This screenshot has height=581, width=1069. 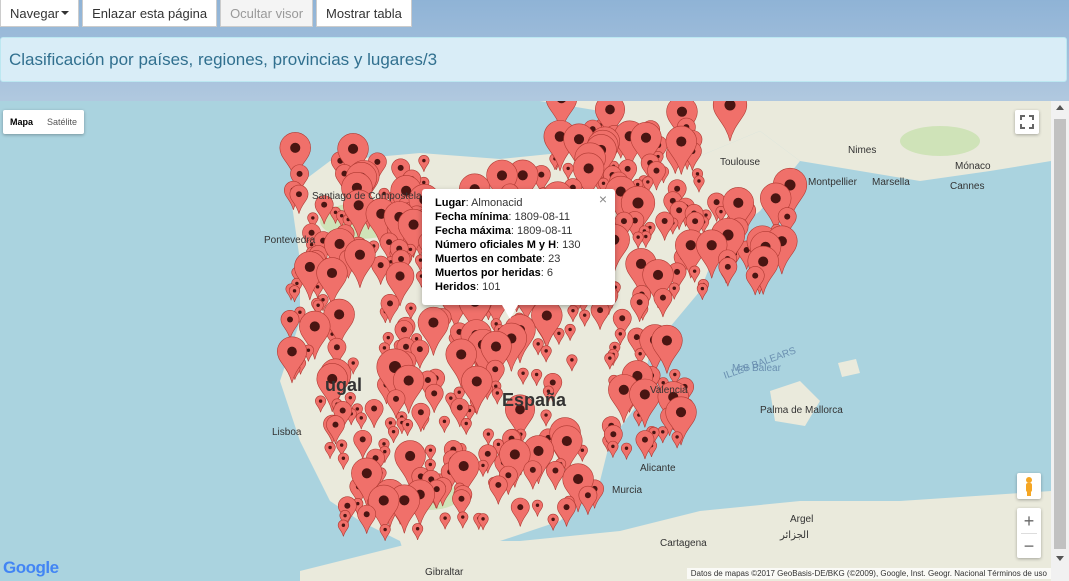 What do you see at coordinates (498, 259) in the screenshot?
I see `popup-row-muc: Muertos en combate: 23` at bounding box center [498, 259].